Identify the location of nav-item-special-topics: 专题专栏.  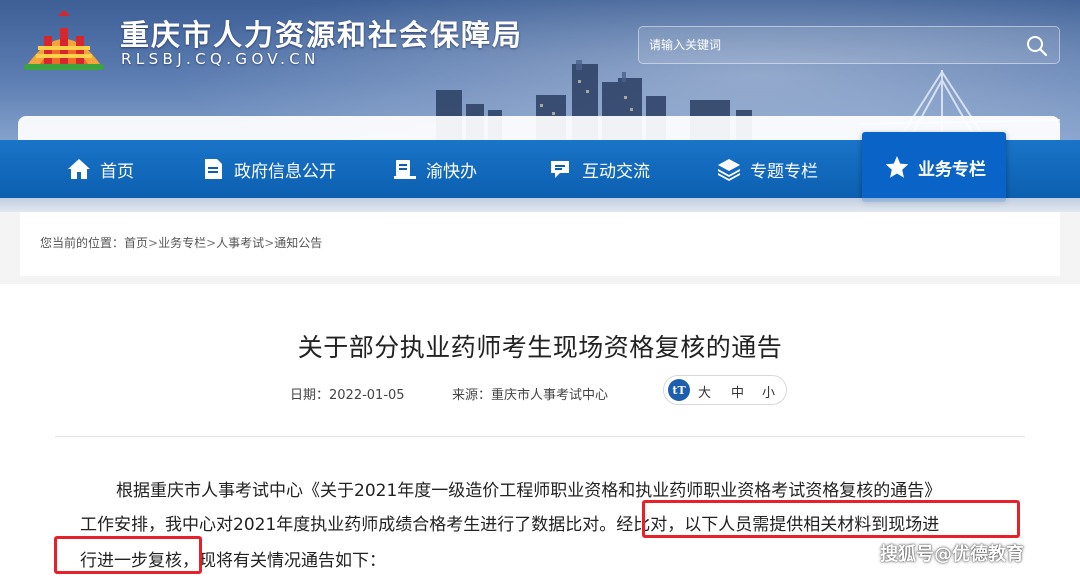
(767, 169).